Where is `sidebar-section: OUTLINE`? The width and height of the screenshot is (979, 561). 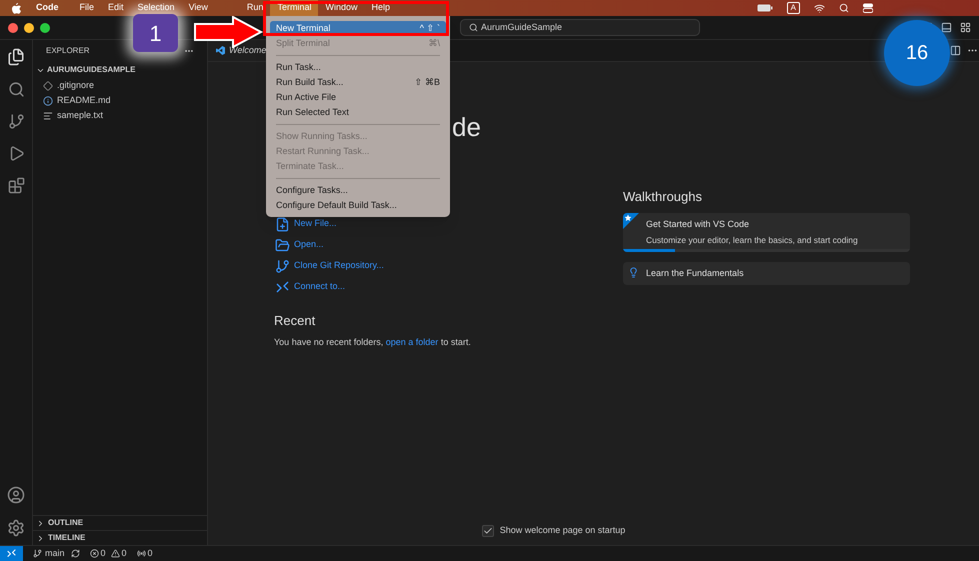
sidebar-section: OUTLINE is located at coordinates (120, 522).